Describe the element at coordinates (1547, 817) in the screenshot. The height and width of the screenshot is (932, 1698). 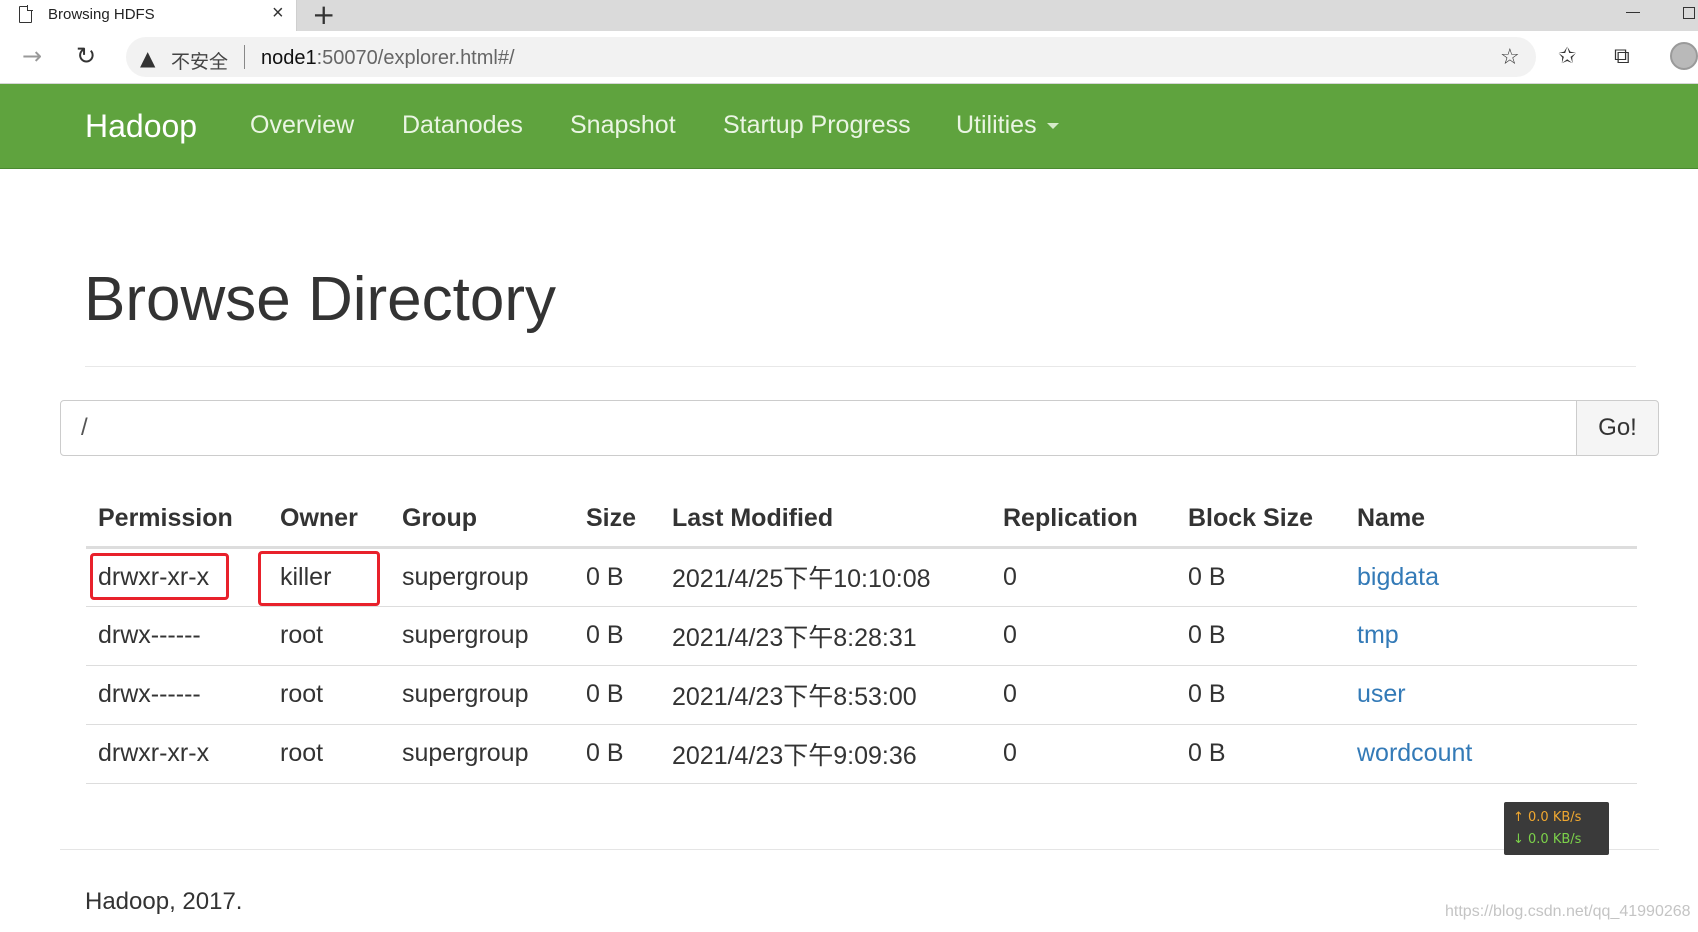
I see `upload-speed: ↑ 0.0 KB/s` at that location.